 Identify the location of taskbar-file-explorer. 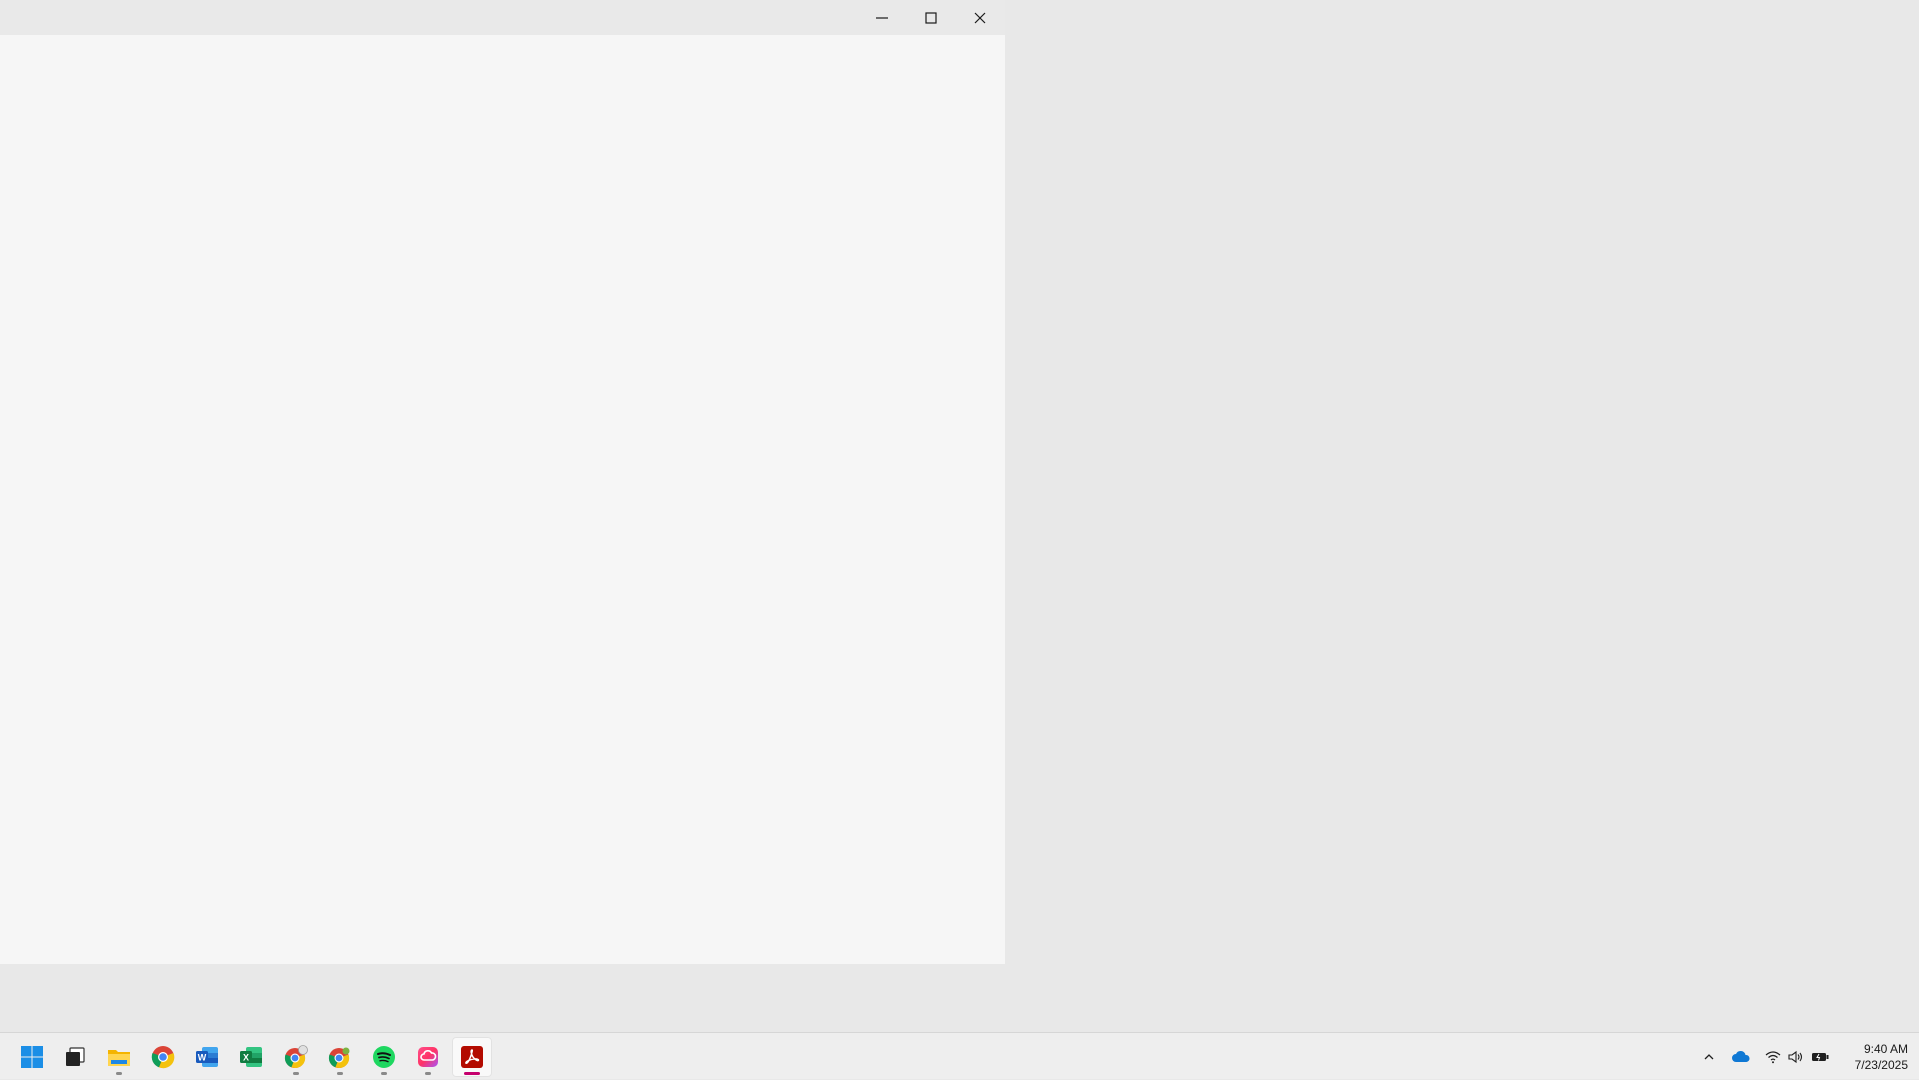
(119, 1057).